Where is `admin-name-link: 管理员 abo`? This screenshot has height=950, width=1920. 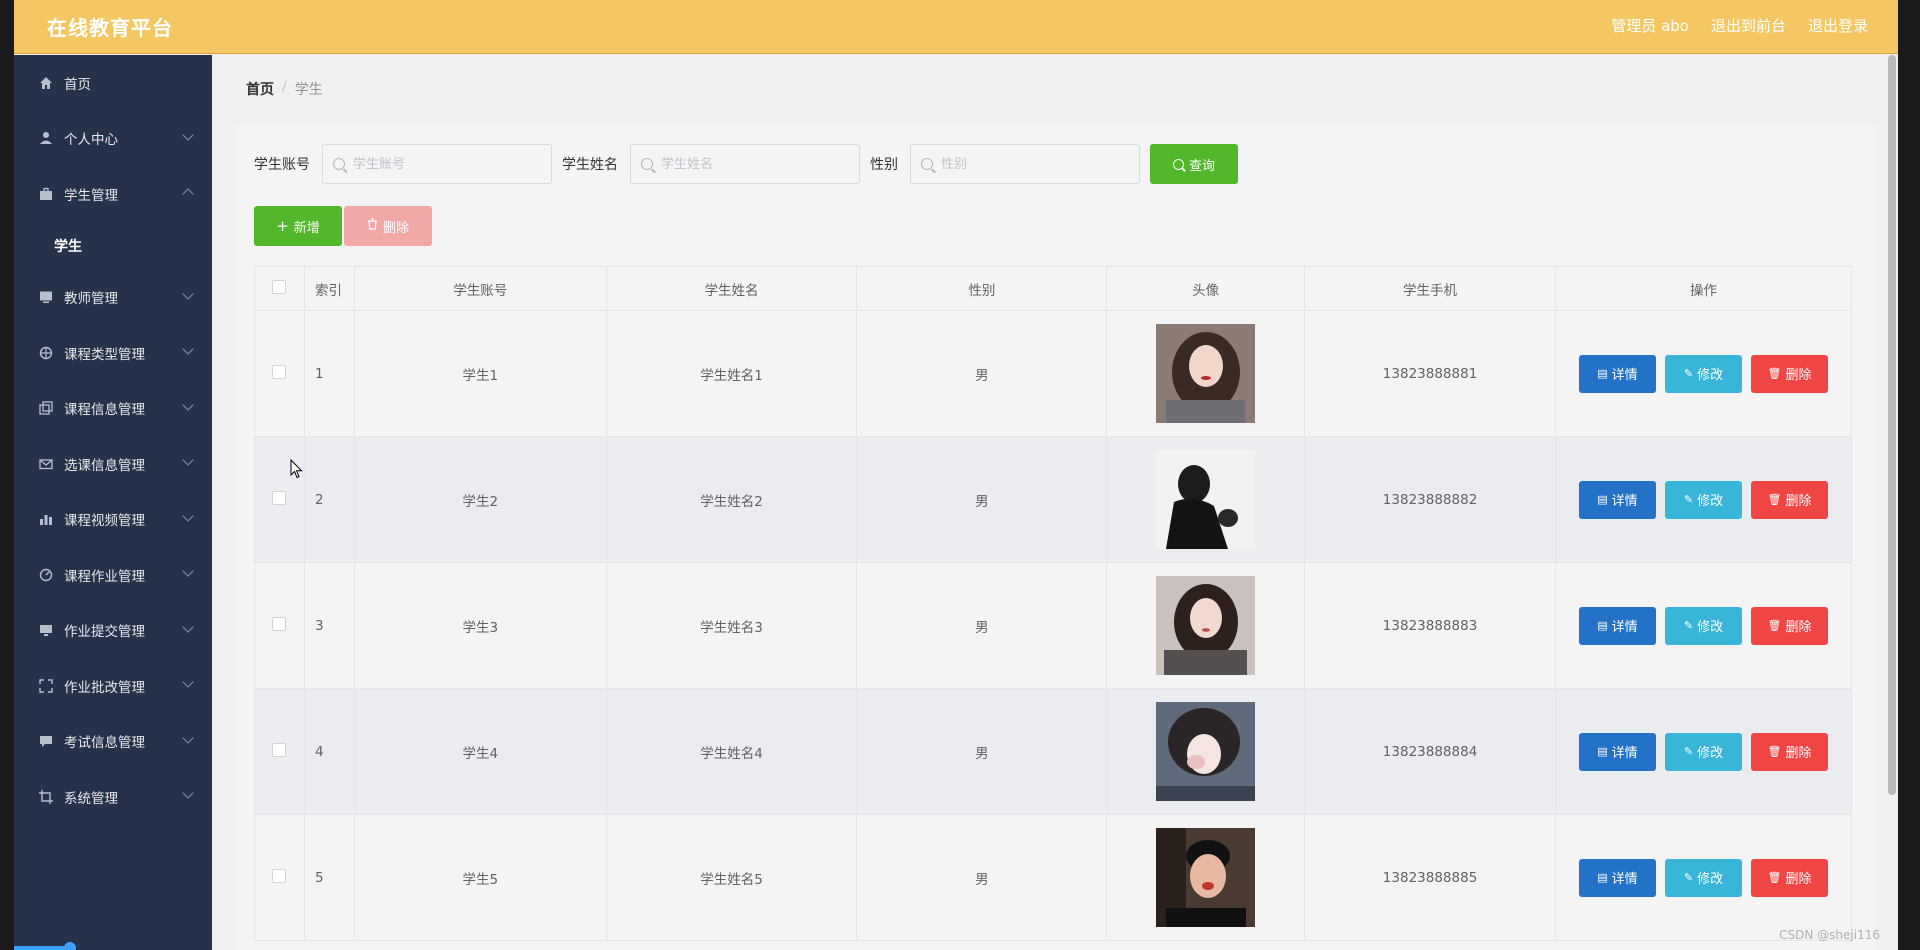
admin-name-link: 管理员 abo is located at coordinates (1650, 25).